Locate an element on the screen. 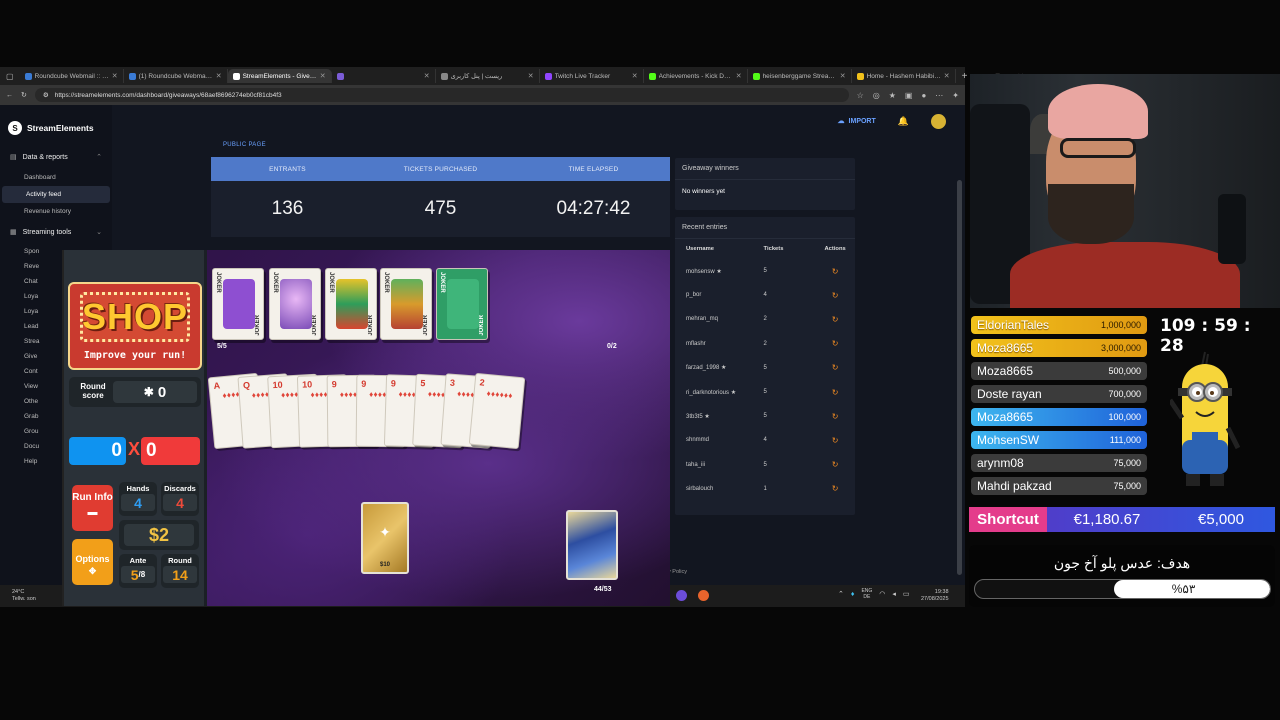  donation-amount: 75,000 is located at coordinates (1127, 486).